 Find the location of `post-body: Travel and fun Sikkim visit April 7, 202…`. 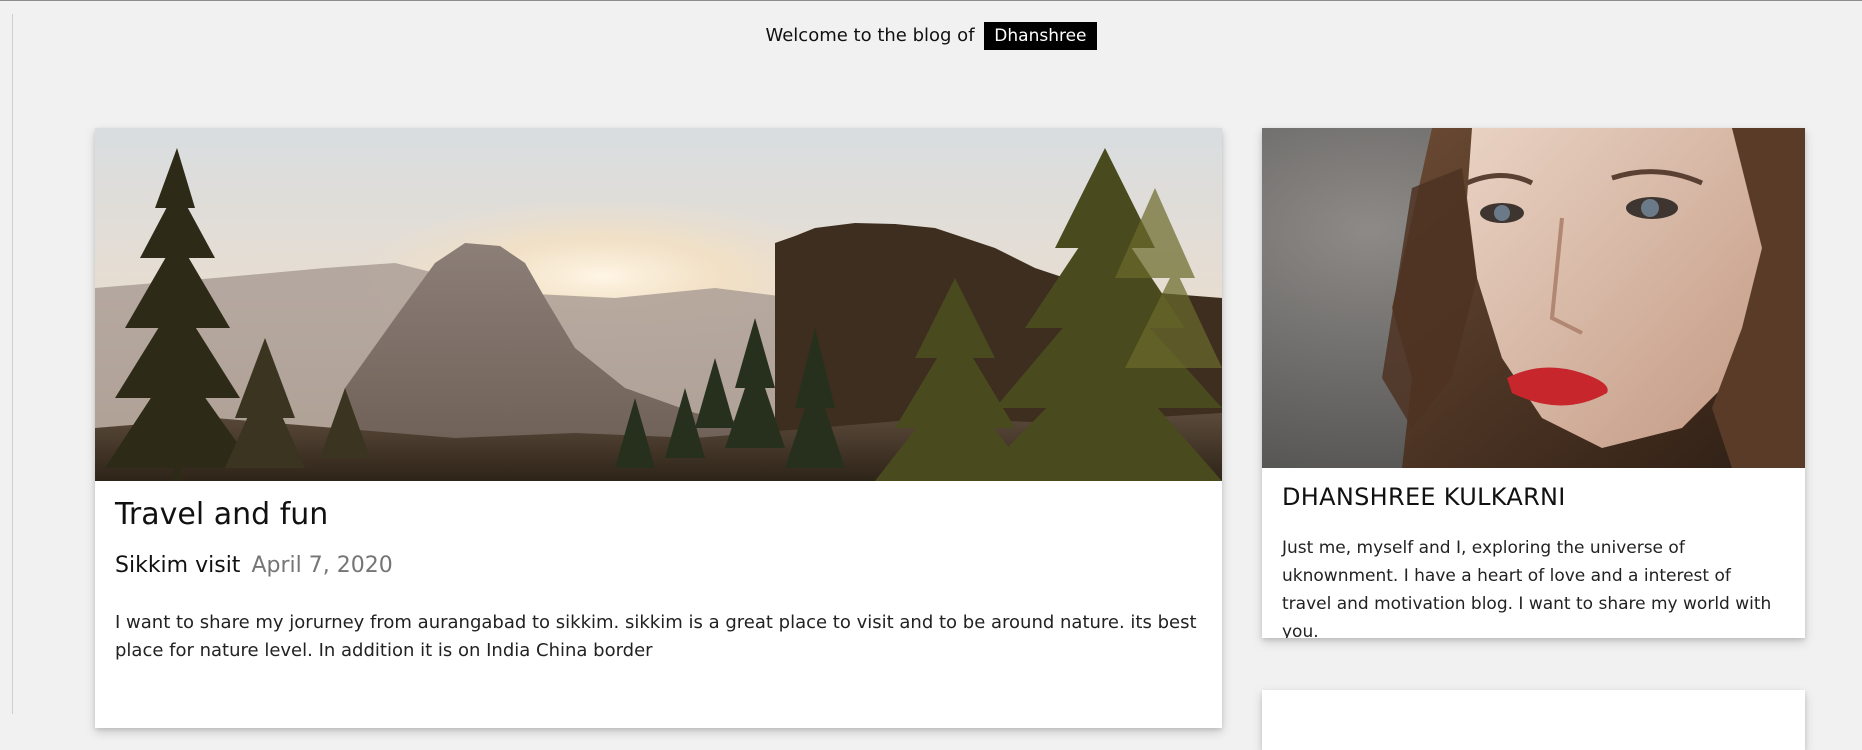

post-body: Travel and fun Sikkim visit April 7, 202… is located at coordinates (658, 573).